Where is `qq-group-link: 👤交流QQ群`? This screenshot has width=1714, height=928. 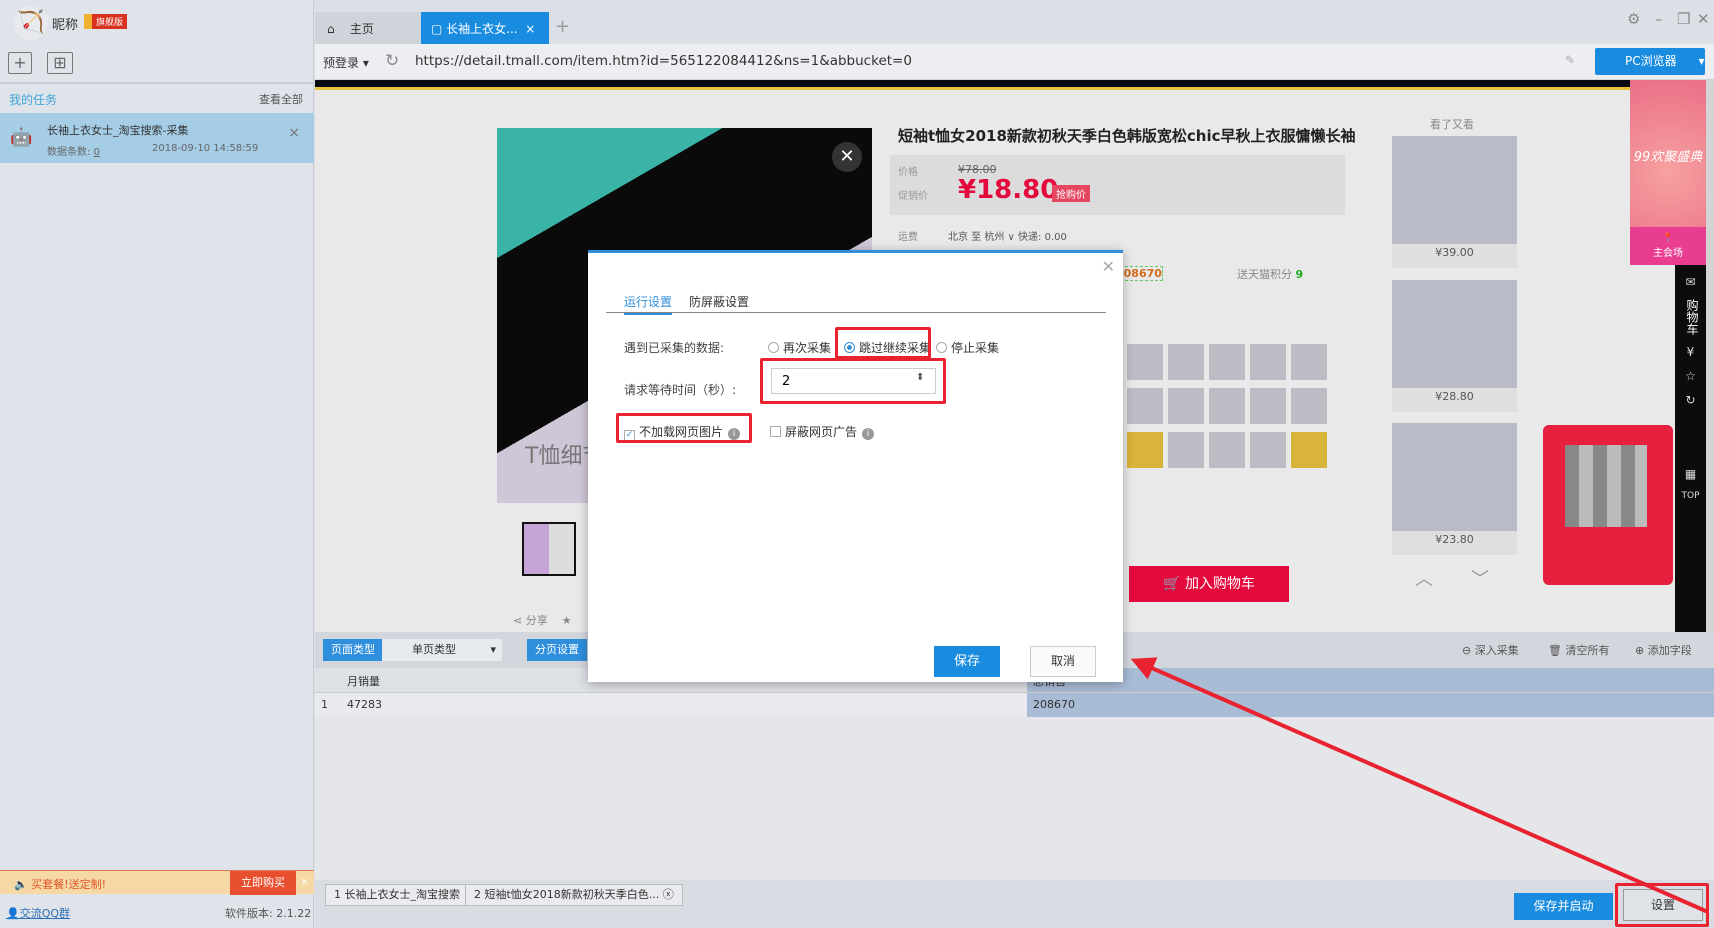
qq-group-link: 👤交流QQ群 is located at coordinates (38, 913).